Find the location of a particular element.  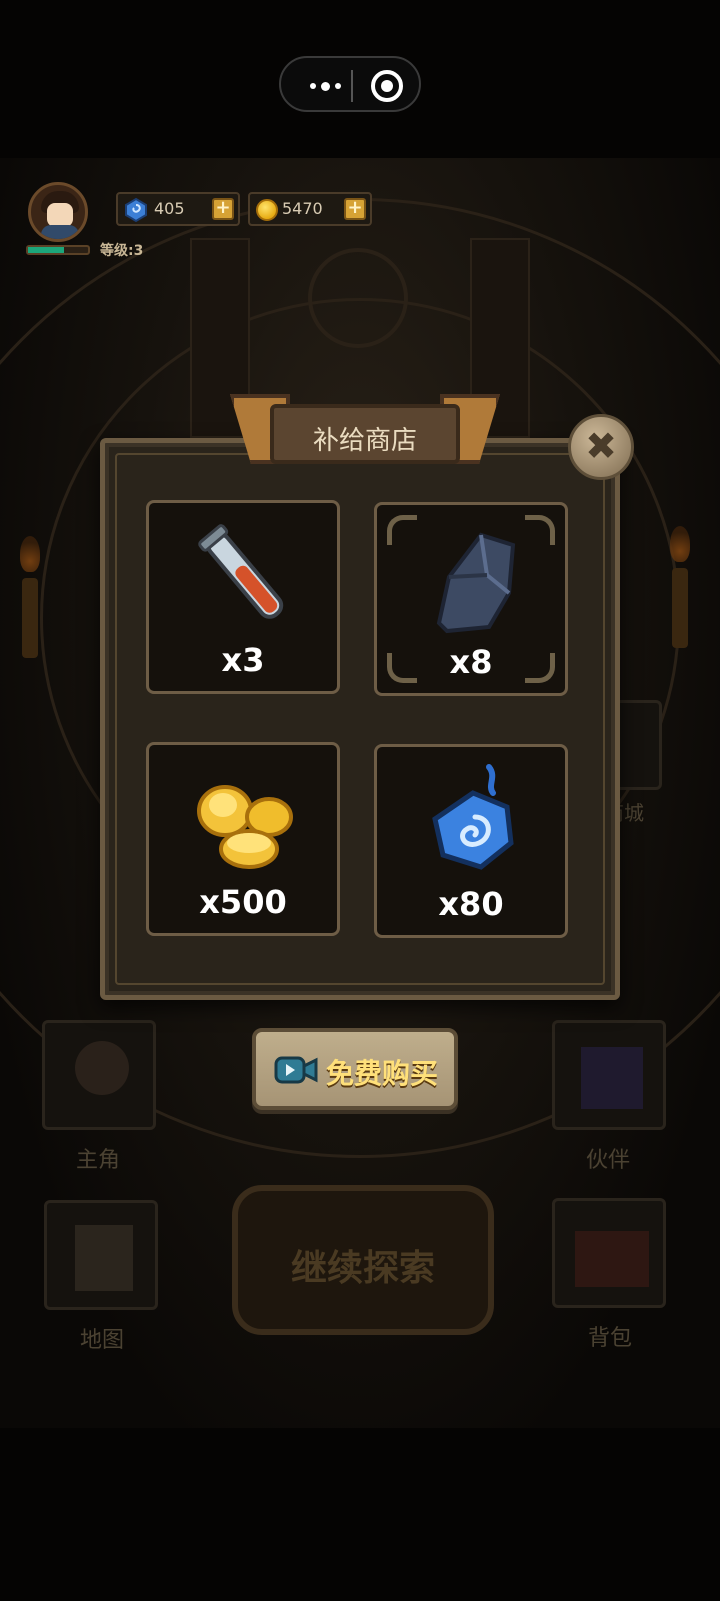

shop-item-ore: x8 is located at coordinates (471, 599).